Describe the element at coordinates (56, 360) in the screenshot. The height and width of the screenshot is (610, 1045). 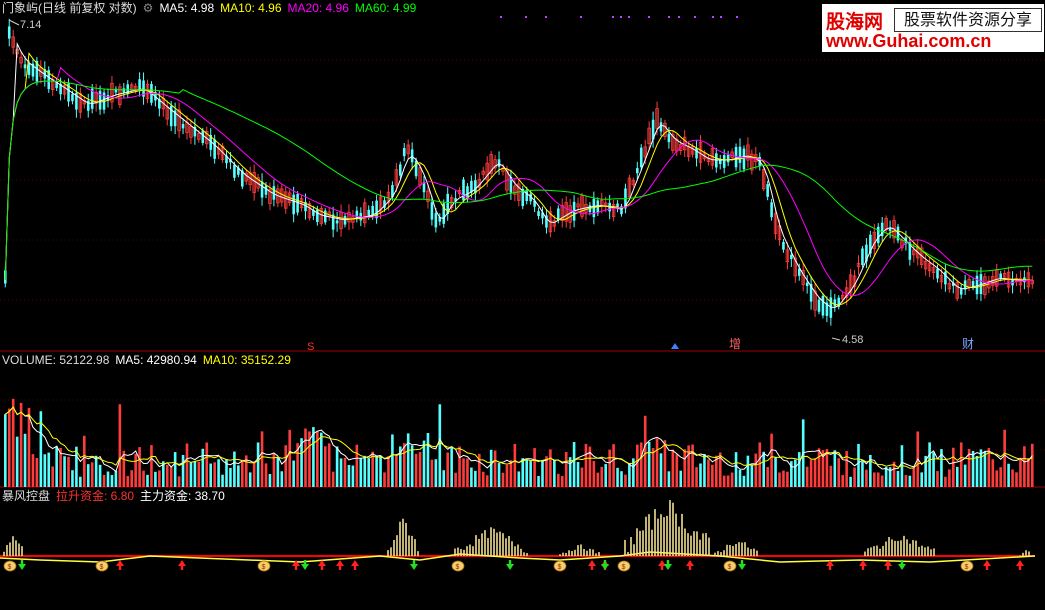
I see `volume-value: VOLUME: 52122.98` at that location.